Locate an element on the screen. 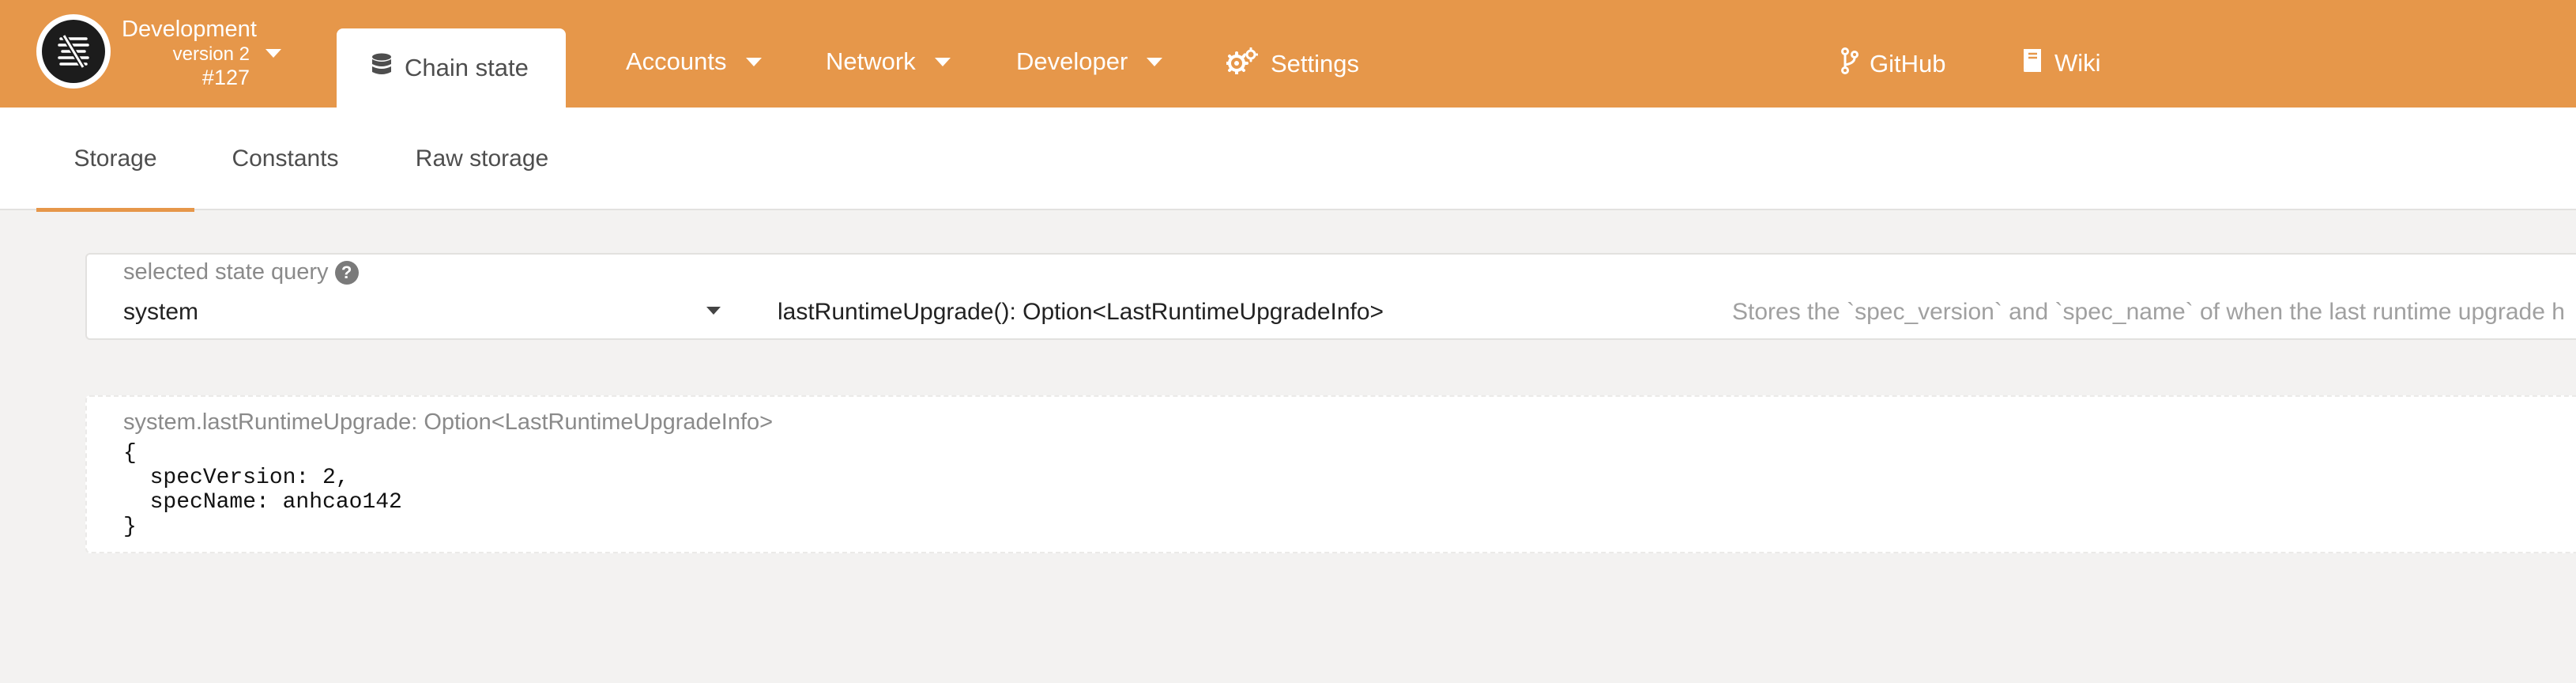  book-icon is located at coordinates (2032, 63).